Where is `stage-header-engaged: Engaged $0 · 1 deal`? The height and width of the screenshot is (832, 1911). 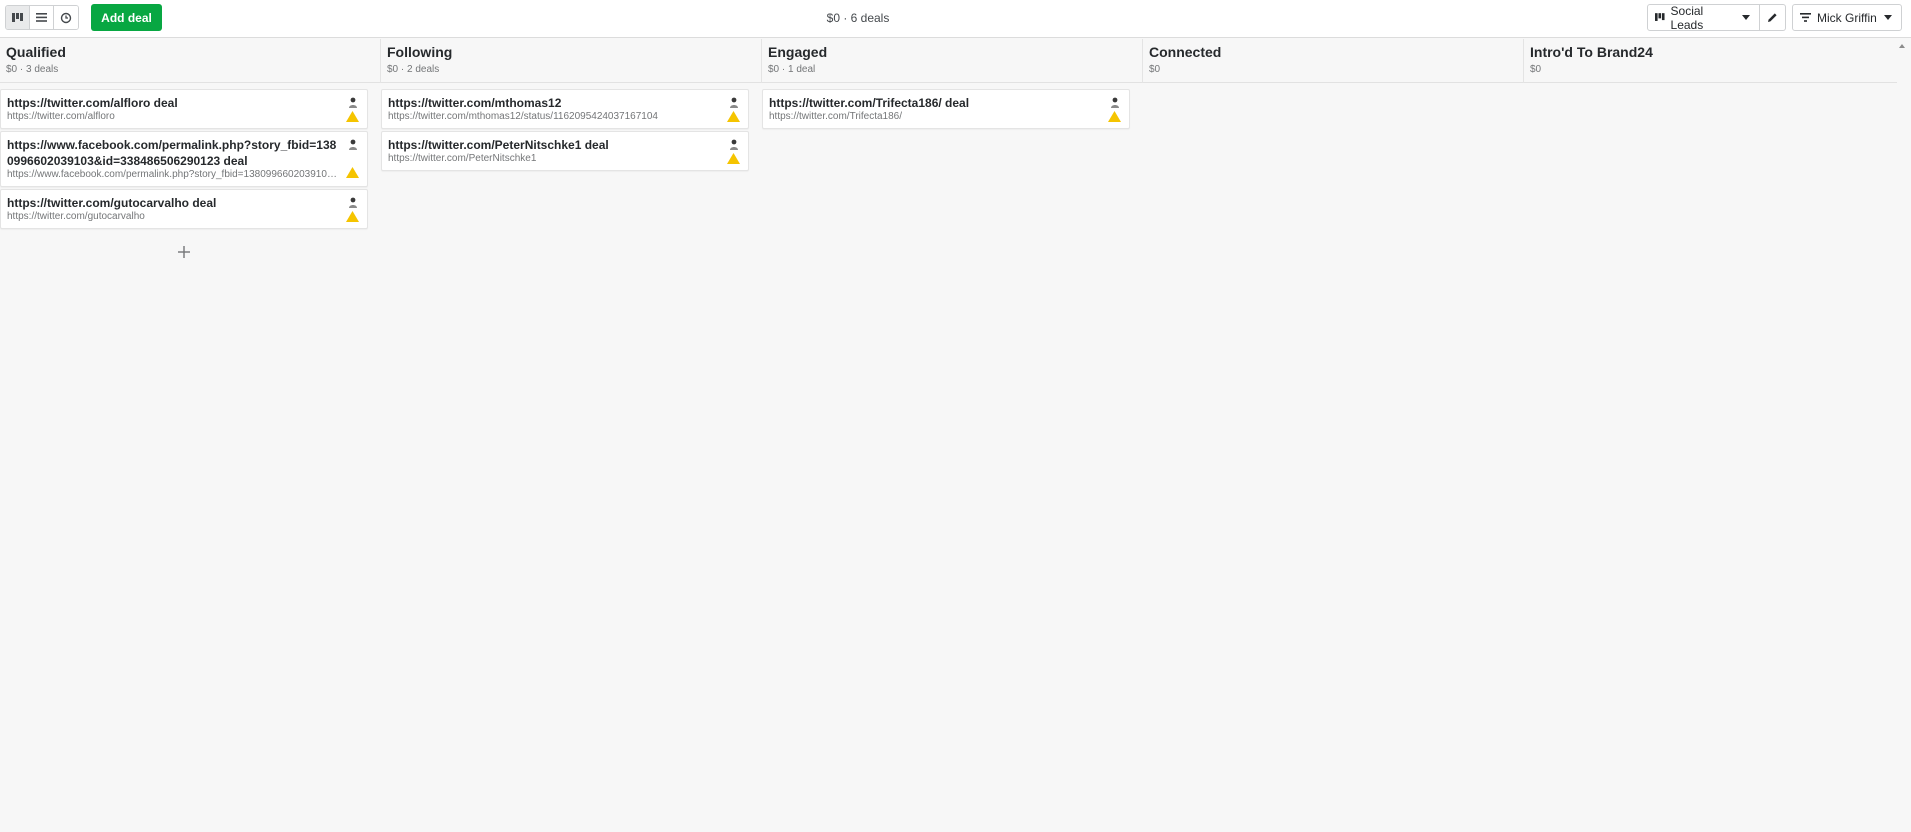
stage-header-engaged: Engaged $0 · 1 deal is located at coordinates (952, 61).